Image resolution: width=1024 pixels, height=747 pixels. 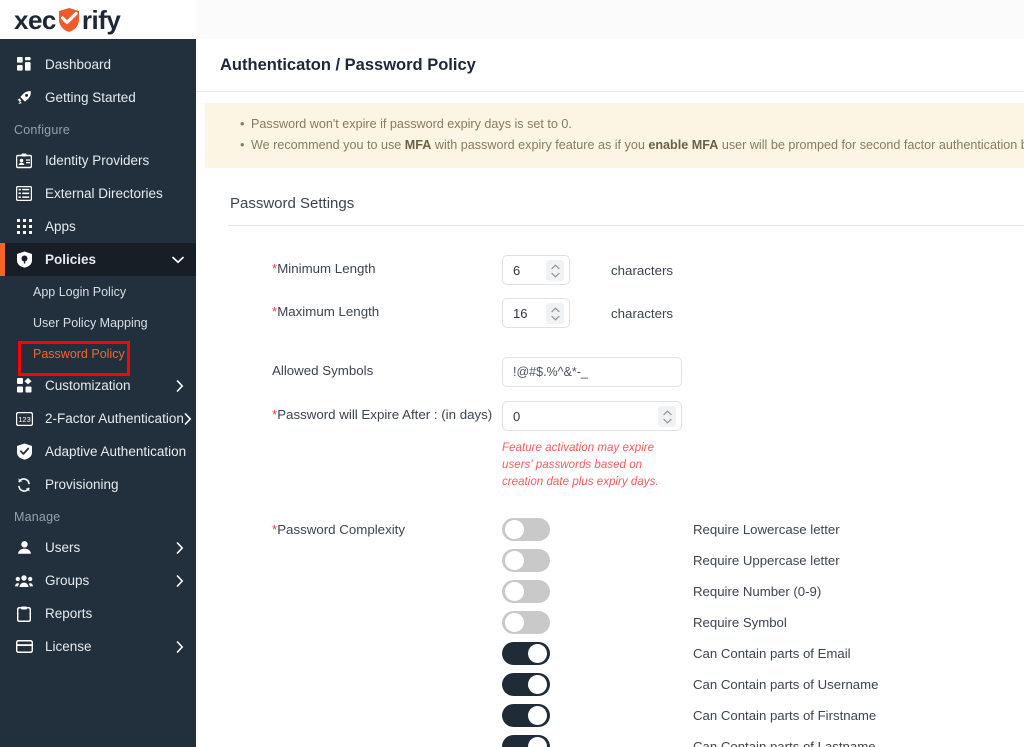 What do you see at coordinates (88, 385) in the screenshot?
I see `sidebar-item-label: Customization` at bounding box center [88, 385].